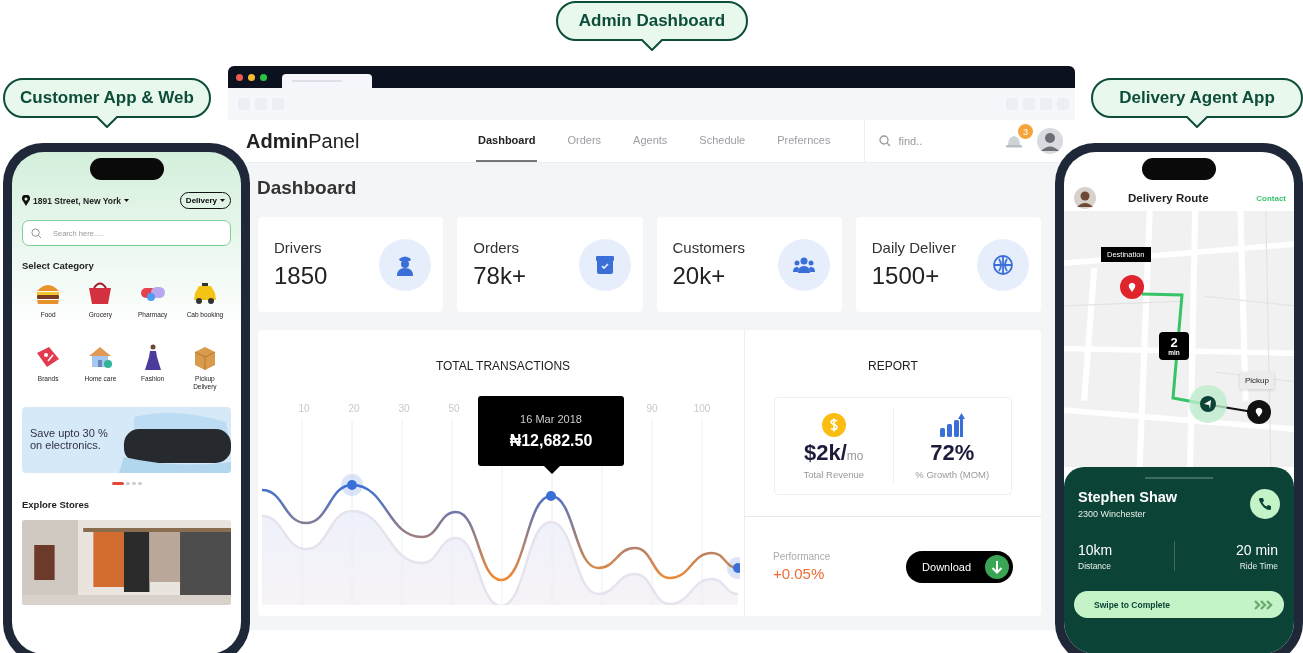 The image size is (1303, 653). What do you see at coordinates (69, 439) in the screenshot?
I see `banner-text: Save upto 30 % on electronics.` at bounding box center [69, 439].